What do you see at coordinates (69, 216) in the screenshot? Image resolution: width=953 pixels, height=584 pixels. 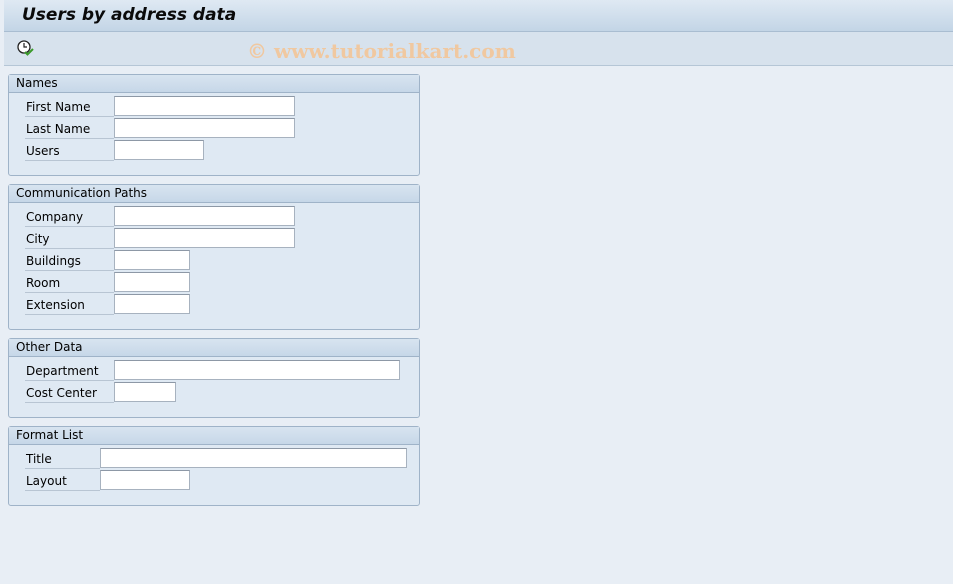 I see `company-label: Company` at bounding box center [69, 216].